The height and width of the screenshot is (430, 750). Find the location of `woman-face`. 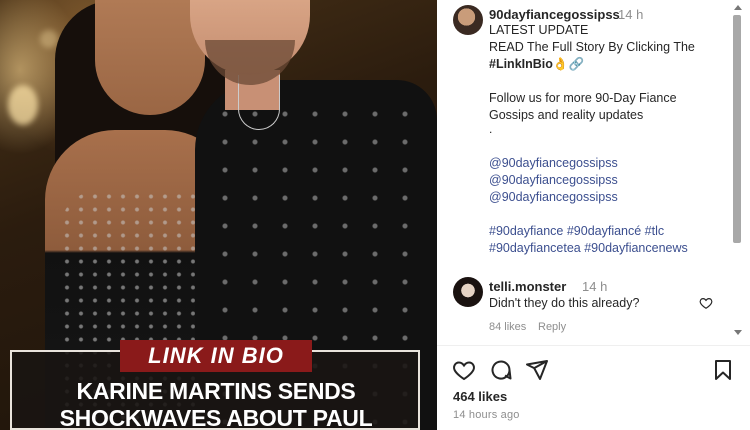

woman-face is located at coordinates (150, 57).